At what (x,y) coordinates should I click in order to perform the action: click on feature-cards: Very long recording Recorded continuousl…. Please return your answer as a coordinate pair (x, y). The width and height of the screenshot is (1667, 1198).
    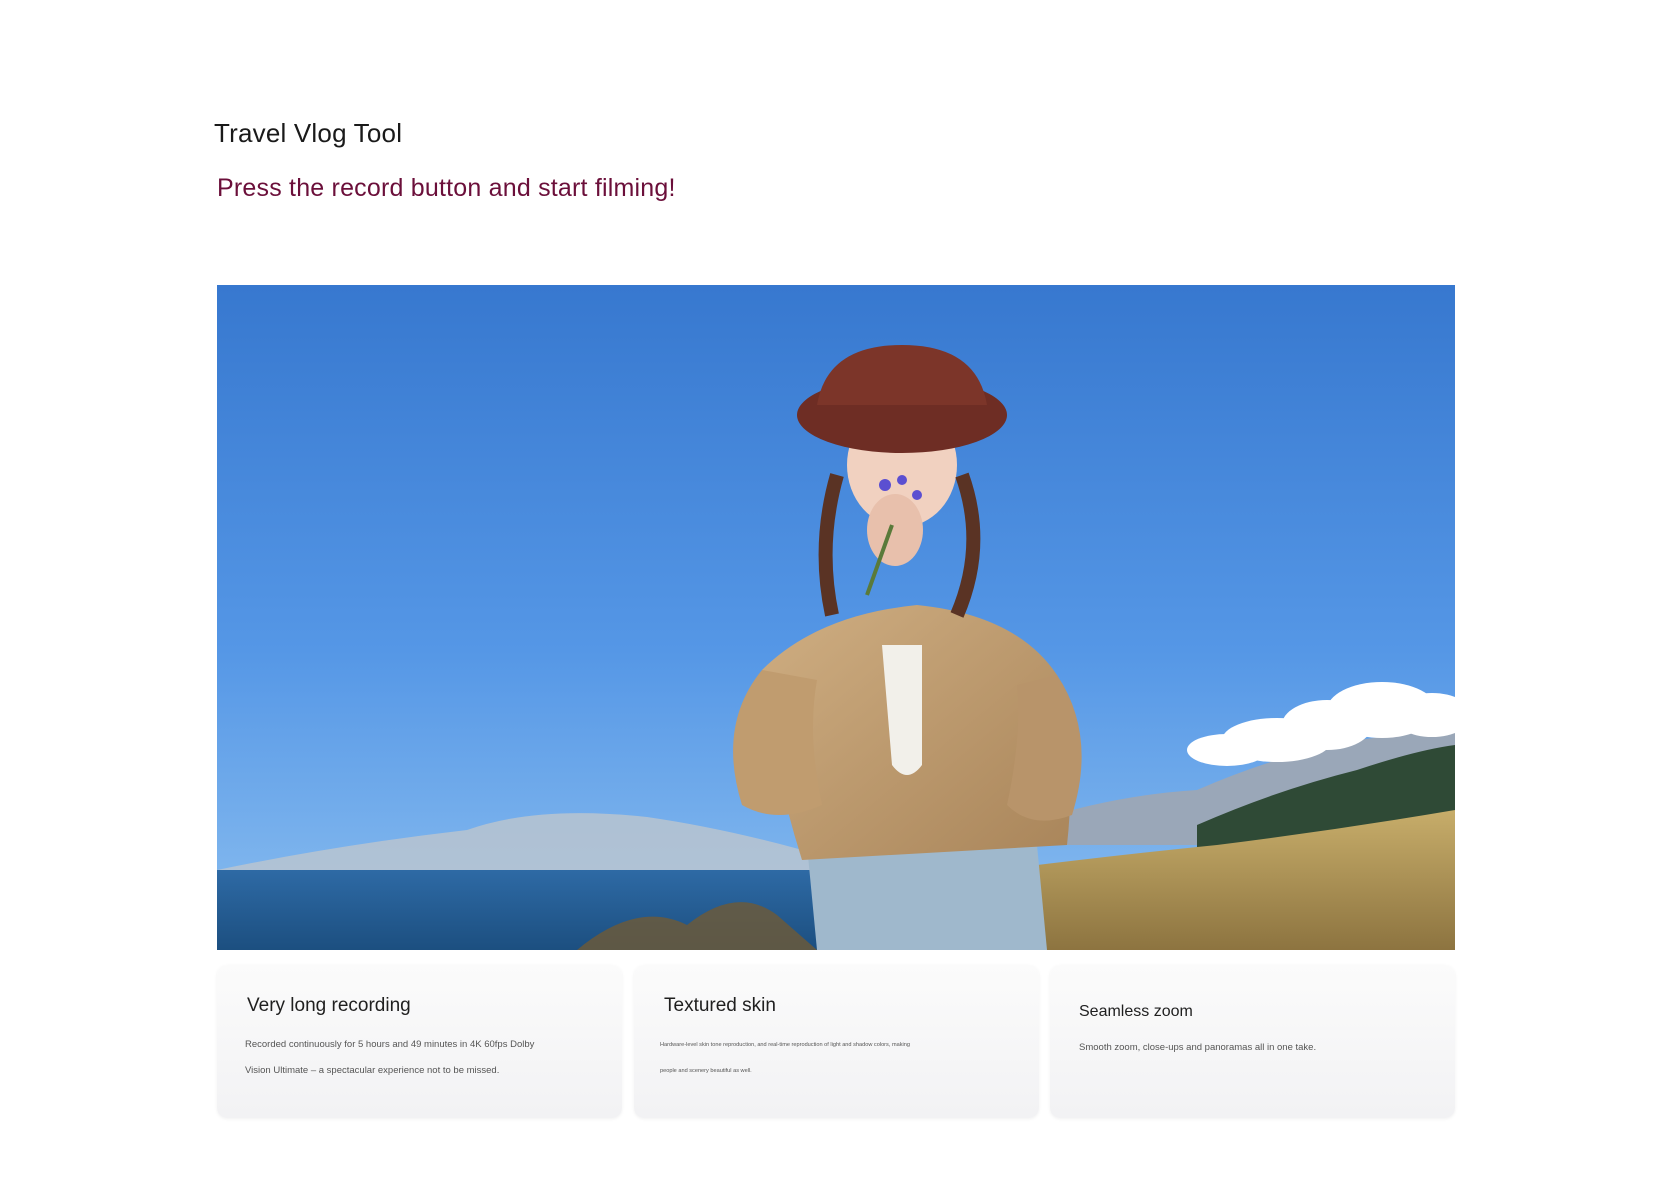
    Looking at the image, I should click on (836, 1042).